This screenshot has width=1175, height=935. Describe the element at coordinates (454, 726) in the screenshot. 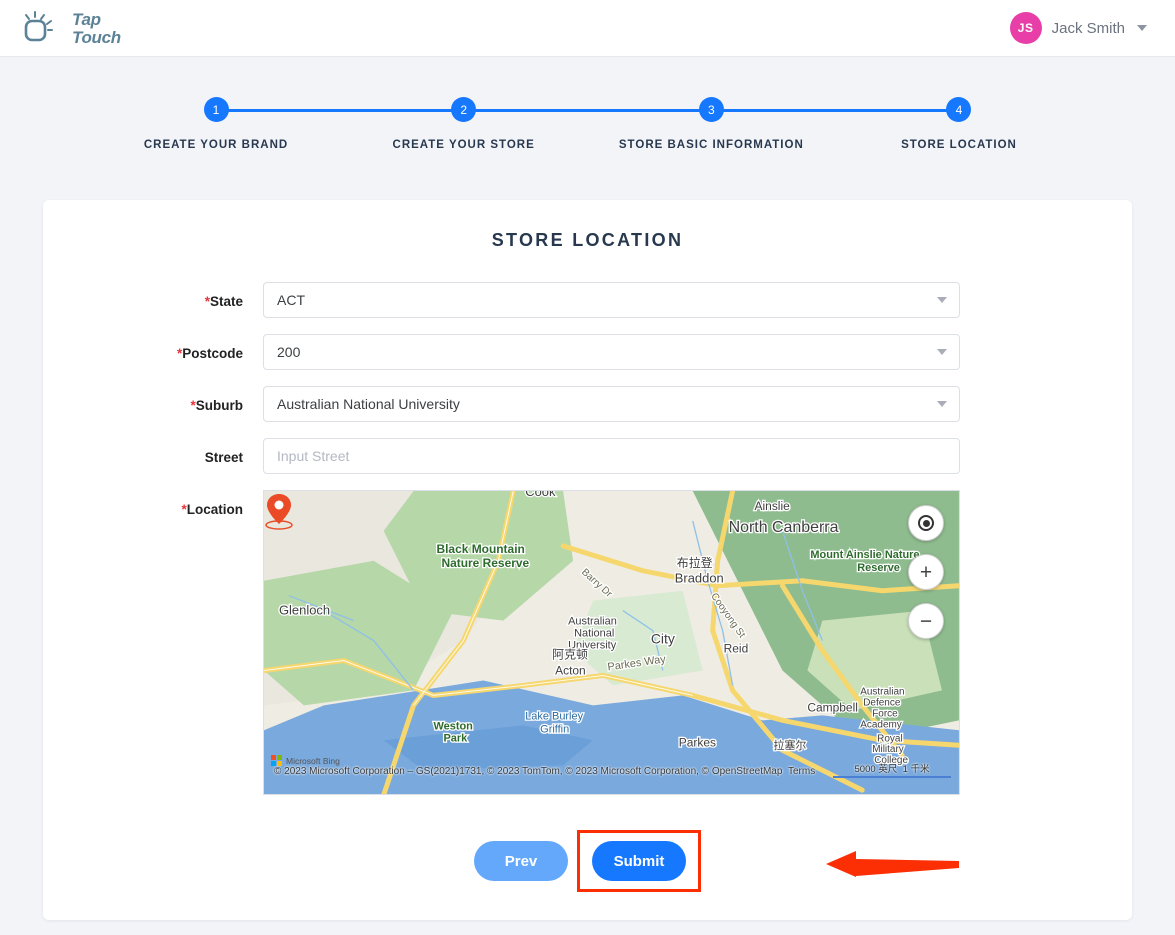

I see `svg-text: Weston` at that location.